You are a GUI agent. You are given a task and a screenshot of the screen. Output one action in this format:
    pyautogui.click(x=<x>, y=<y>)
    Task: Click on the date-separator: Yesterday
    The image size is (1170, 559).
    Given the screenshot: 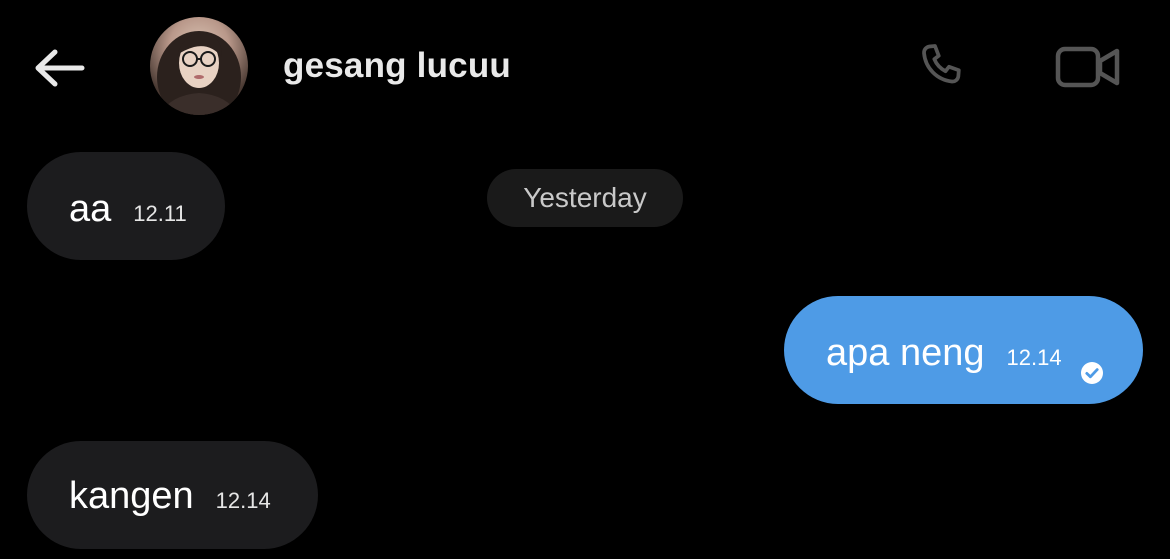 What is the action you would take?
    pyautogui.click(x=585, y=198)
    